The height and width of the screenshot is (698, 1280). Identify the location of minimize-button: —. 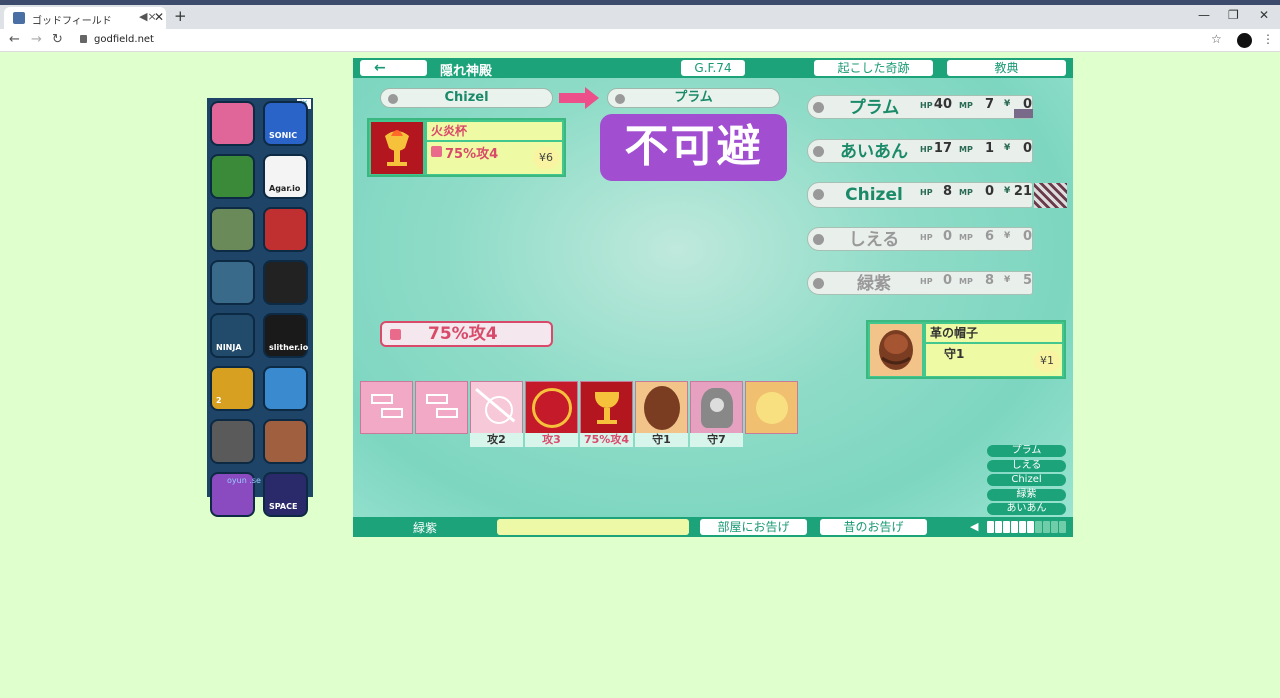
(1204, 15).